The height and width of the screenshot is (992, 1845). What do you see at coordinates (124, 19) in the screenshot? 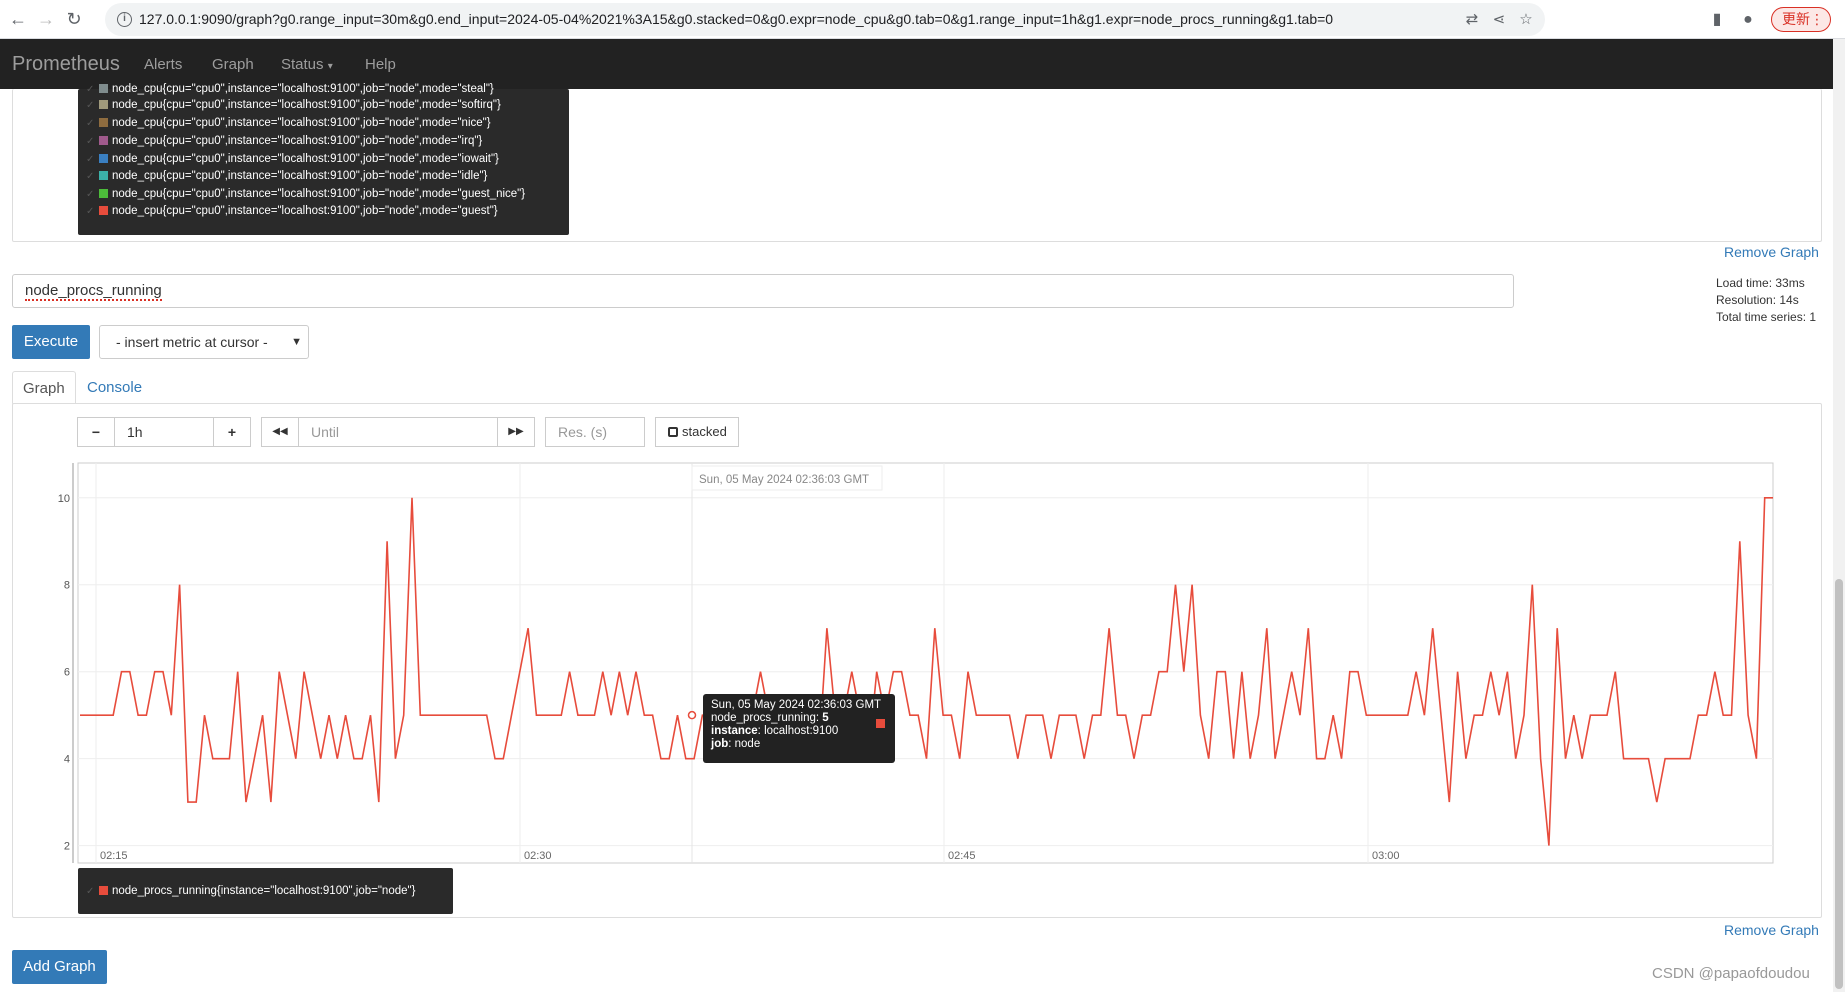
I see `site-info-icon: i` at bounding box center [124, 19].